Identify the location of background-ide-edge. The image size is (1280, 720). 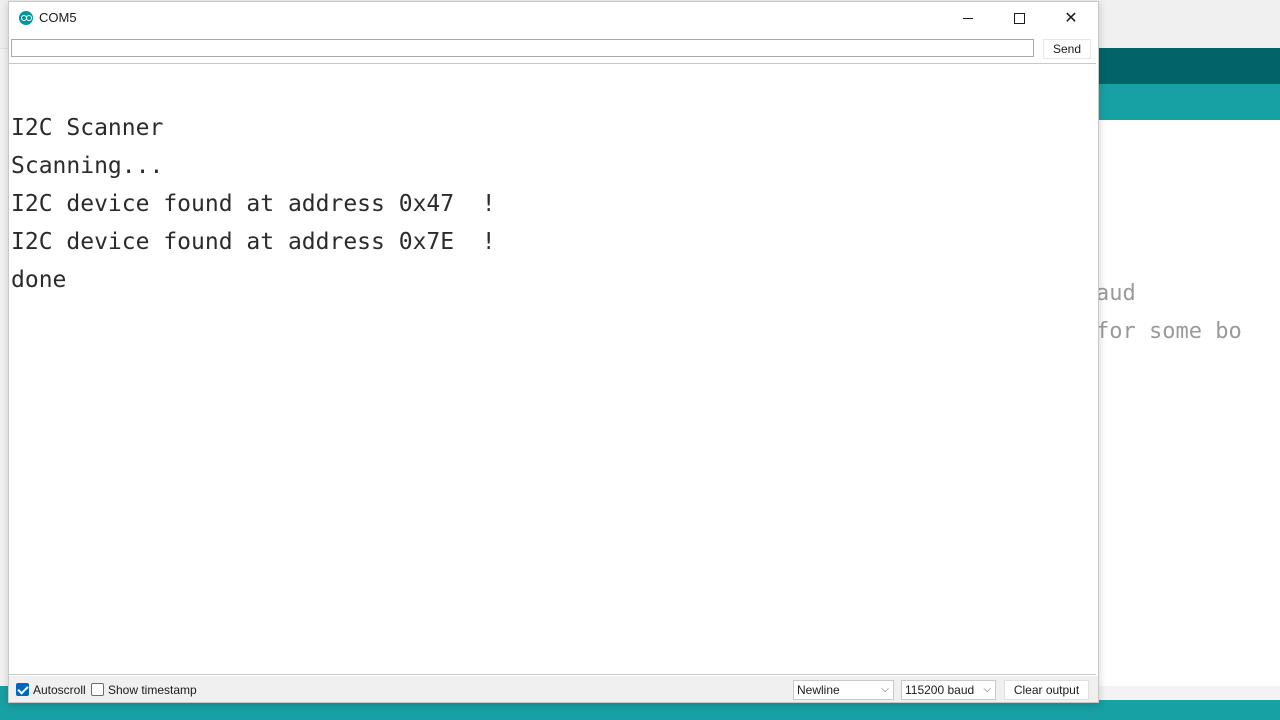
(4, 703).